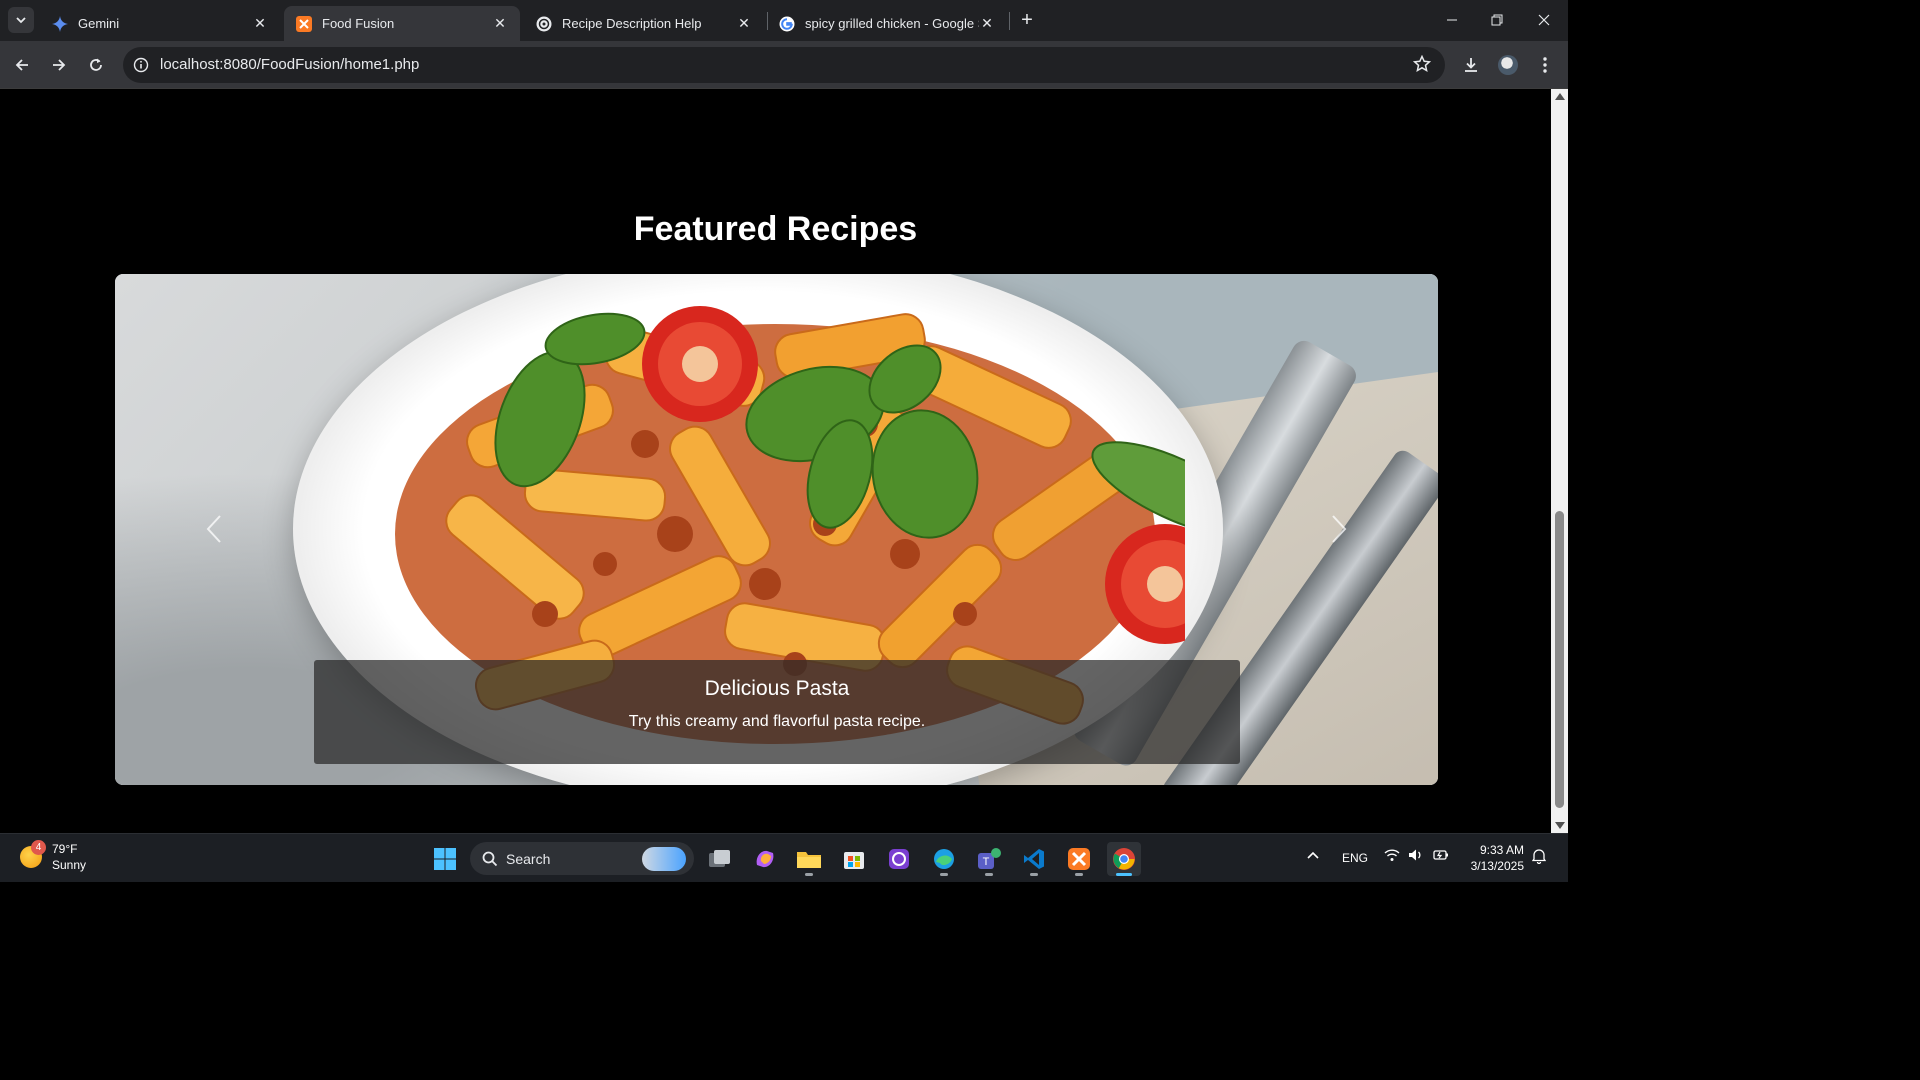 The height and width of the screenshot is (1080, 1920). Describe the element at coordinates (1559, 659) in the screenshot. I see `scroll-thumb` at that location.